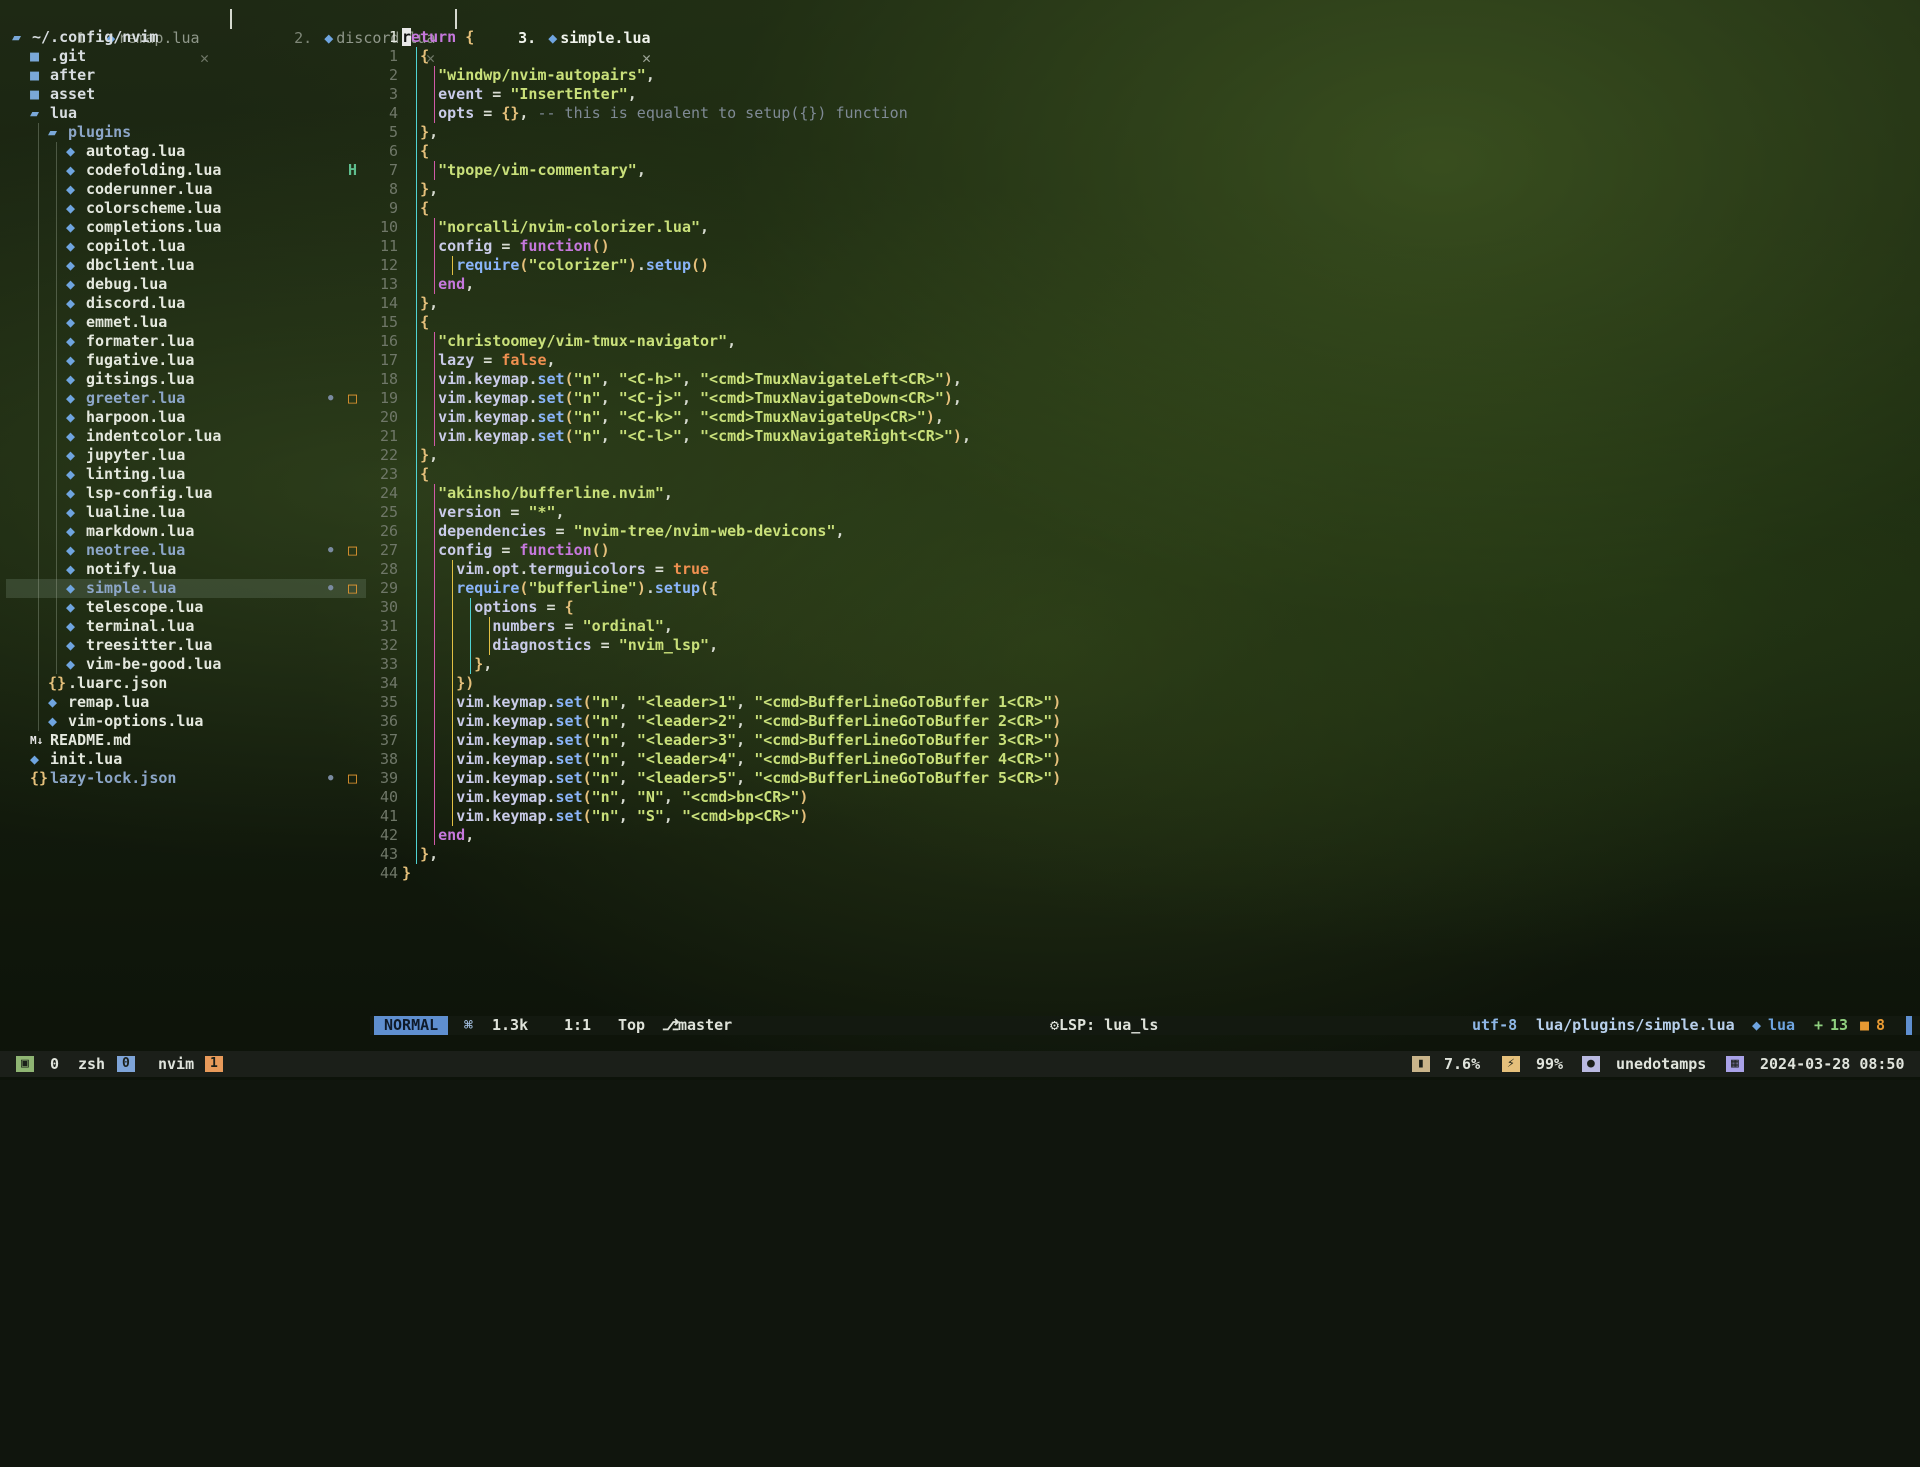 Image resolution: width=1920 pixels, height=1467 pixels. What do you see at coordinates (186, 778) in the screenshot?
I see `tree-item: {} lazy-lock.json ● □` at bounding box center [186, 778].